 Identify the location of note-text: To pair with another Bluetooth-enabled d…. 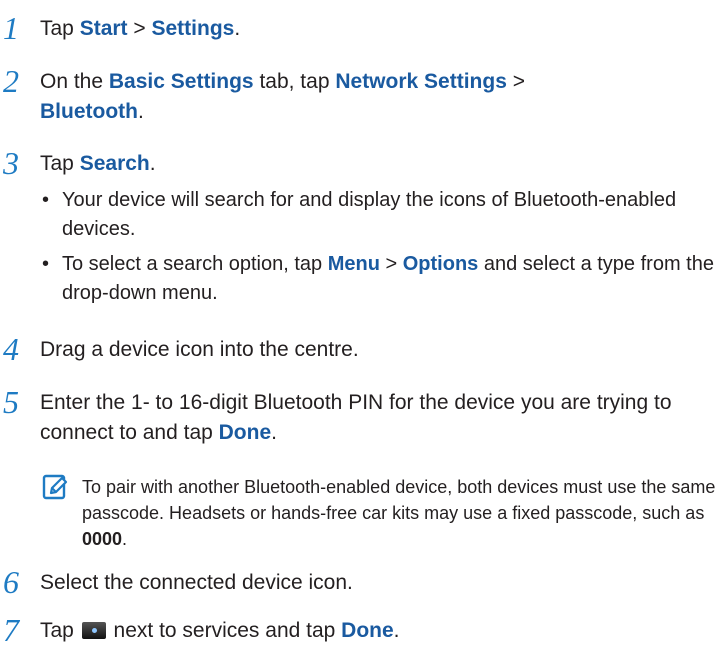
(402, 513).